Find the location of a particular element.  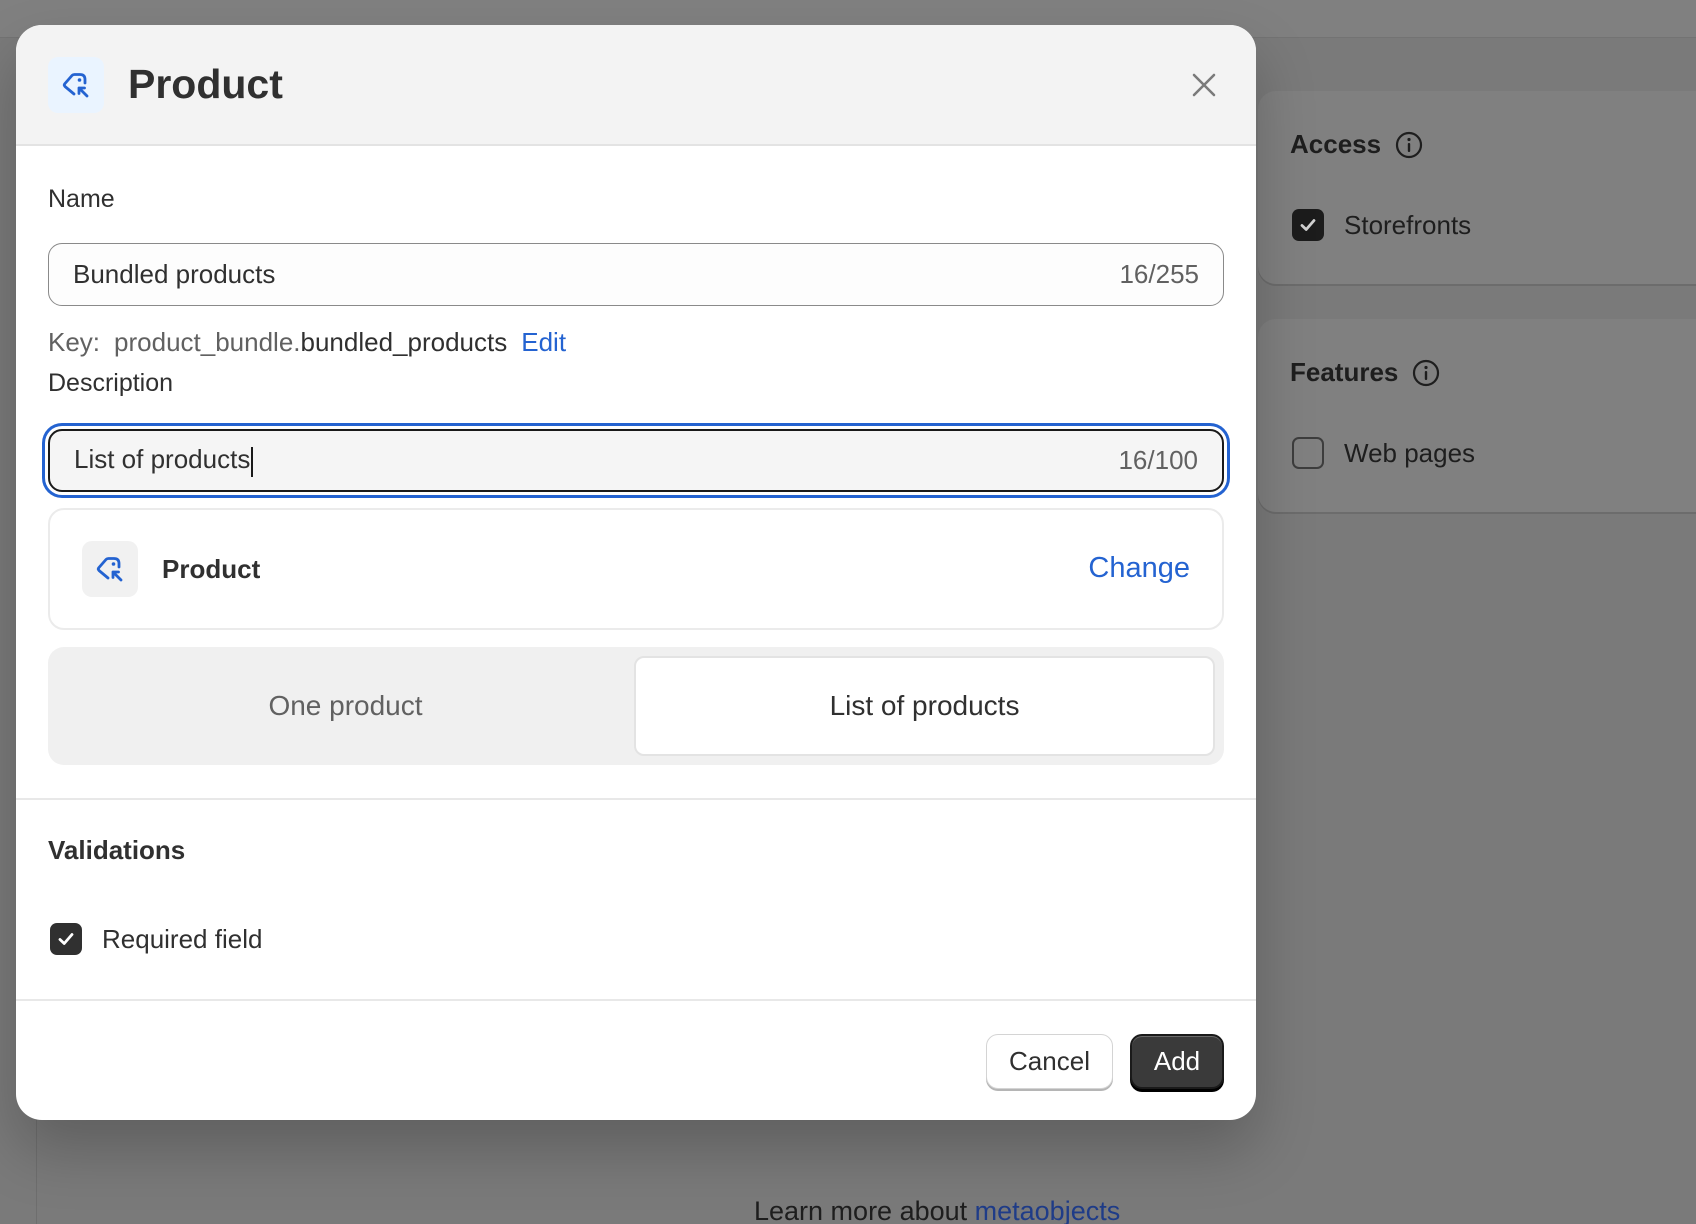

description-char-counter: 16/100 is located at coordinates (1158, 460).